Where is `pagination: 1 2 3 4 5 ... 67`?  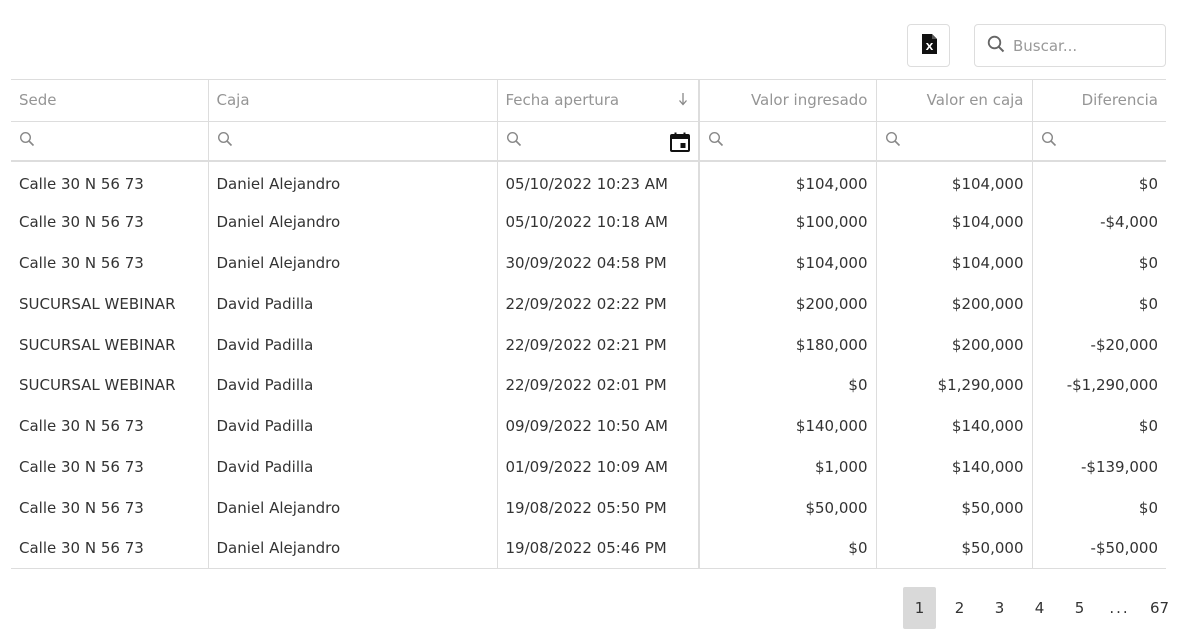
pagination: 1 2 3 4 5 ... 67 is located at coordinates (1036, 608).